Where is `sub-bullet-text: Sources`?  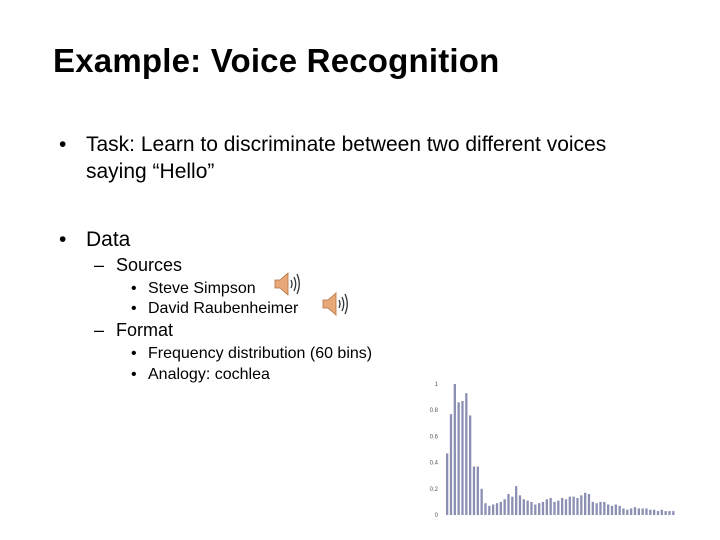 sub-bullet-text: Sources is located at coordinates (149, 265).